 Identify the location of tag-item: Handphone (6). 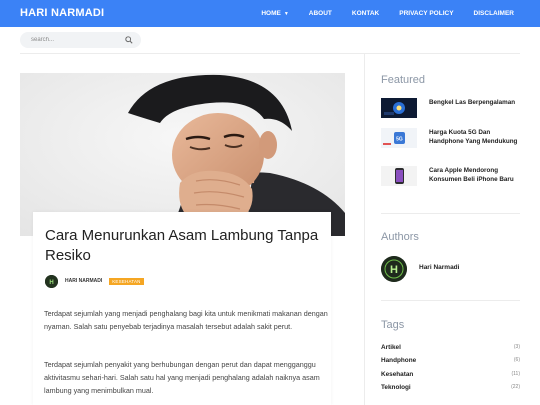
(450, 360).